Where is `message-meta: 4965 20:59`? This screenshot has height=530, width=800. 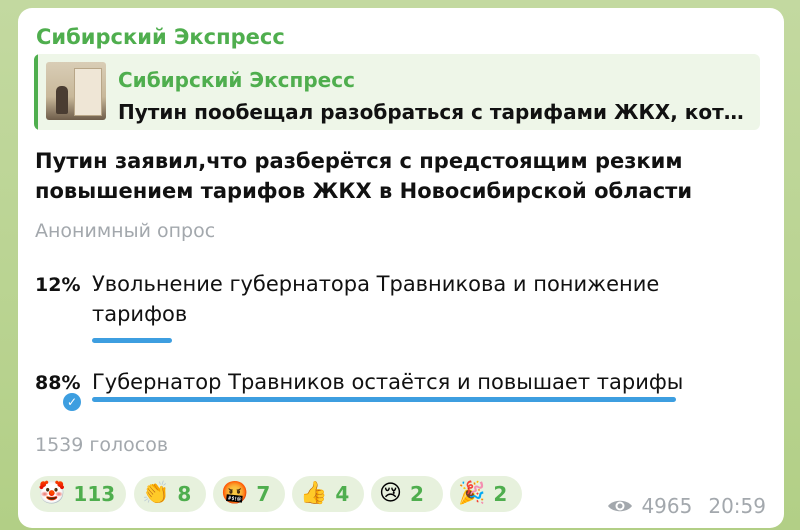 message-meta: 4965 20:59 is located at coordinates (686, 506).